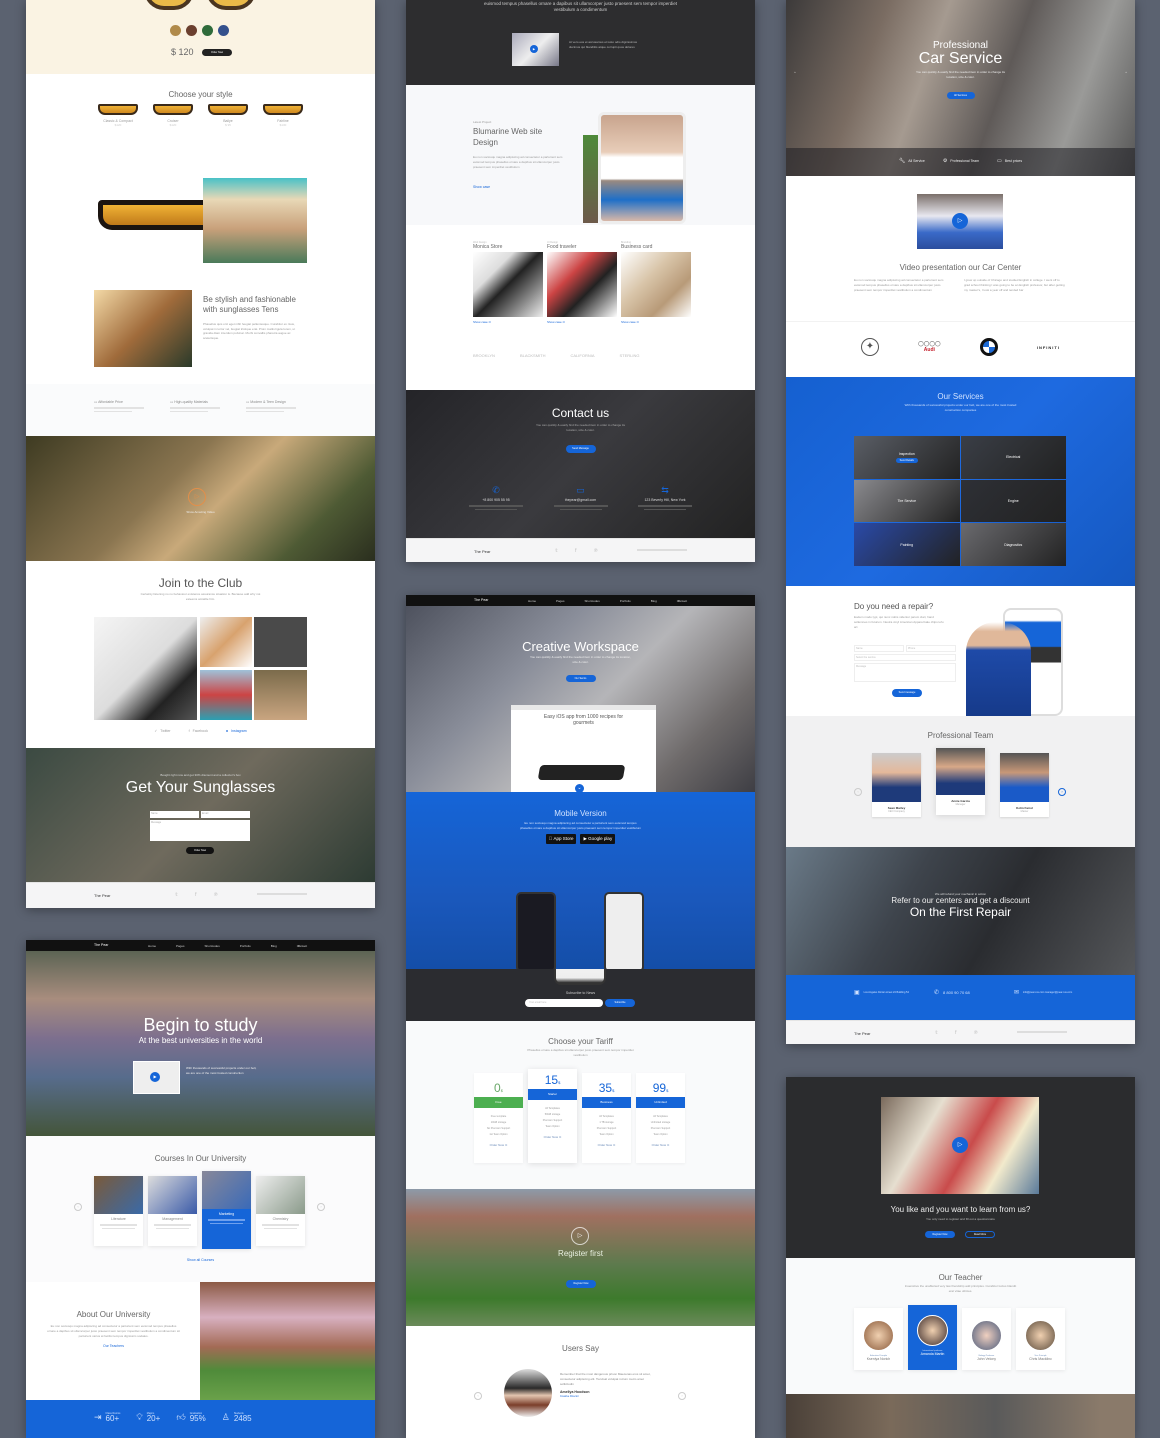 The height and width of the screenshot is (1438, 1160). Describe the element at coordinates (564, 1003) in the screenshot. I see `subscribe-email-input: Your email here` at that location.